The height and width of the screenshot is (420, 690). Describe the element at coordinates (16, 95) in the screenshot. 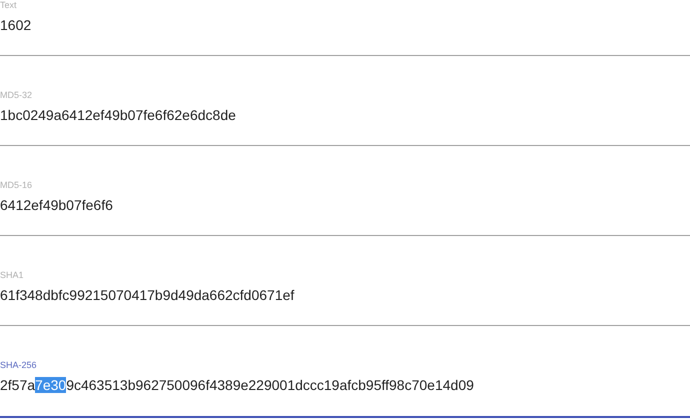

I see `field-label: MD5-32` at that location.